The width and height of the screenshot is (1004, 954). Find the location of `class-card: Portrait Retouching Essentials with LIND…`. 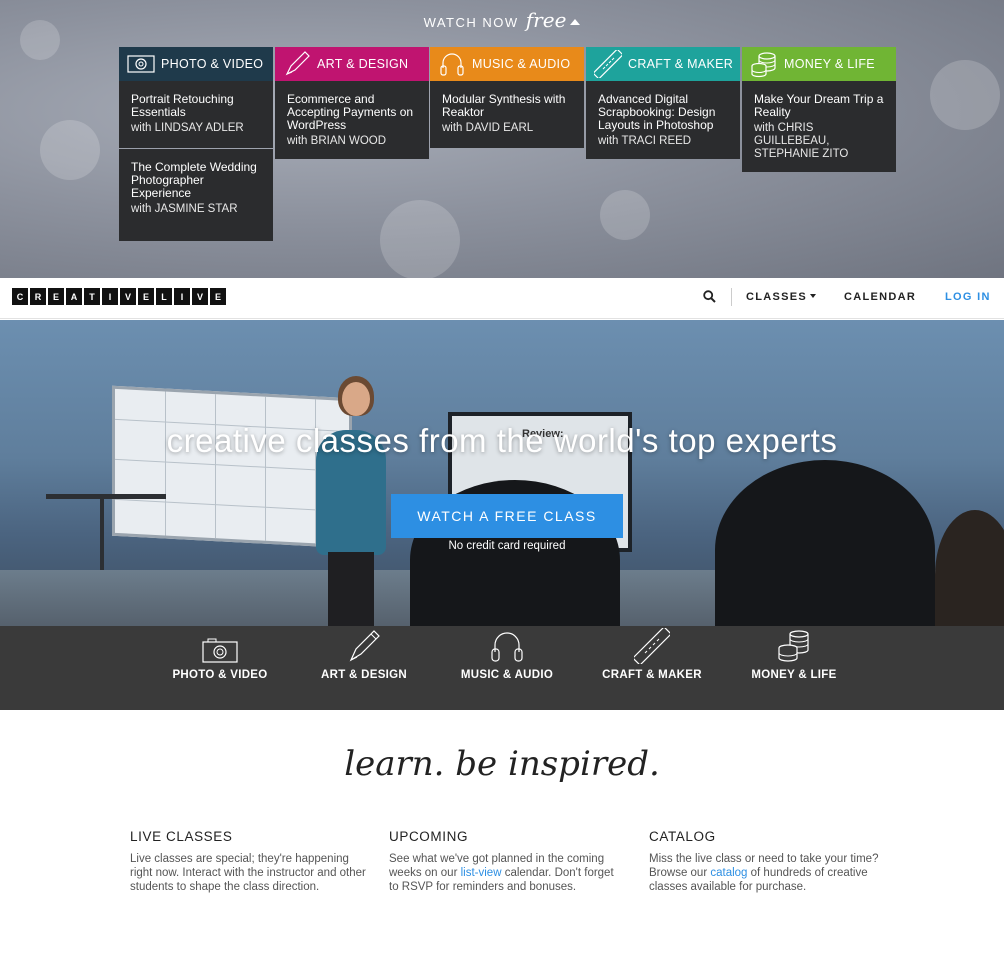

class-card: Portrait Retouching Essentials with LIND… is located at coordinates (196, 114).